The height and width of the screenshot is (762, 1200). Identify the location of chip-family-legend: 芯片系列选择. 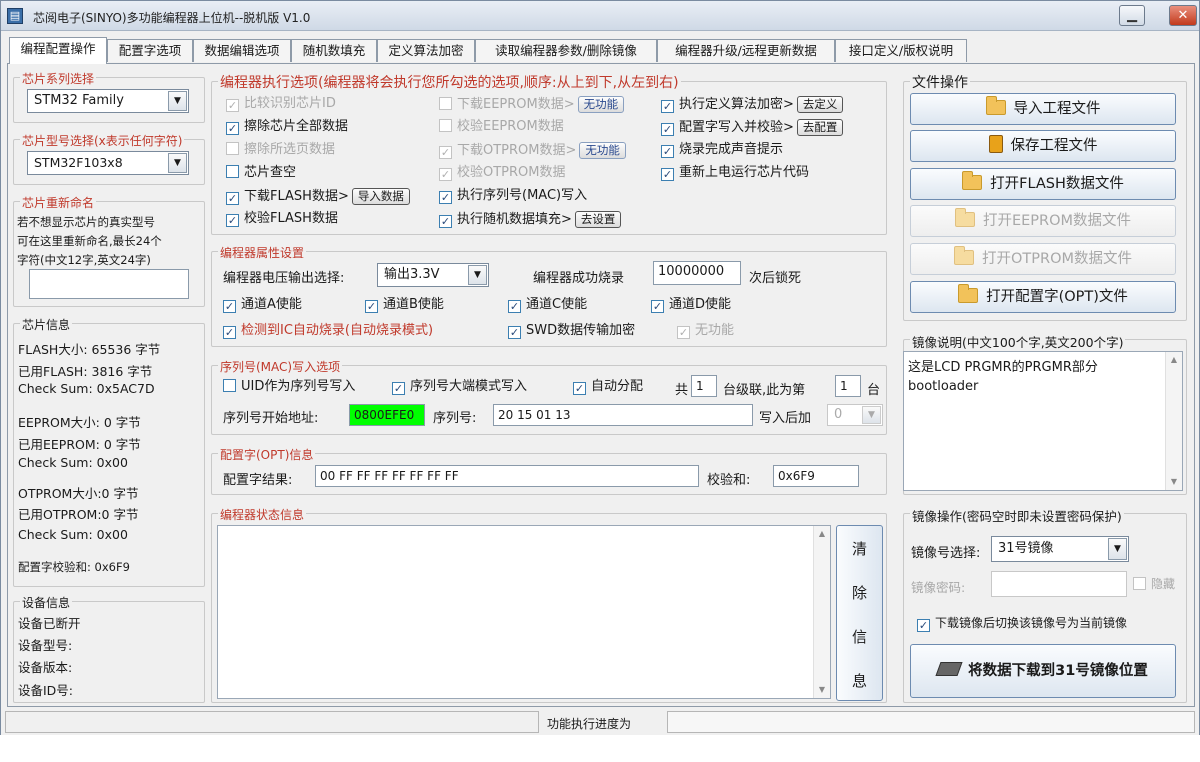
(58, 78).